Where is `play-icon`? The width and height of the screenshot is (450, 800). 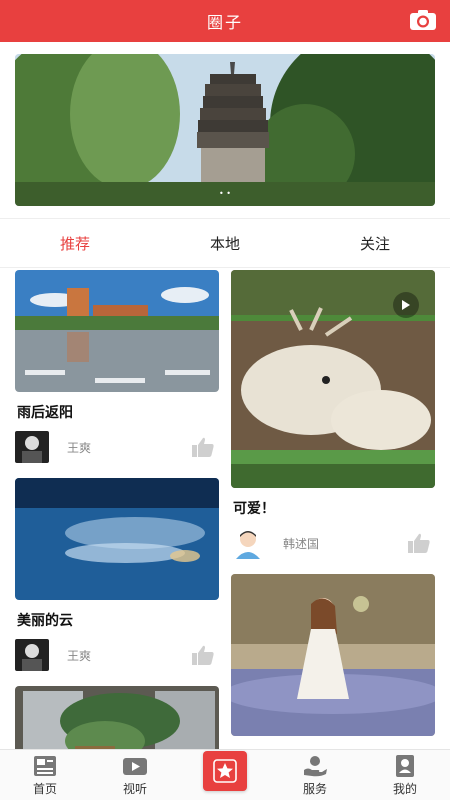 play-icon is located at coordinates (406, 305).